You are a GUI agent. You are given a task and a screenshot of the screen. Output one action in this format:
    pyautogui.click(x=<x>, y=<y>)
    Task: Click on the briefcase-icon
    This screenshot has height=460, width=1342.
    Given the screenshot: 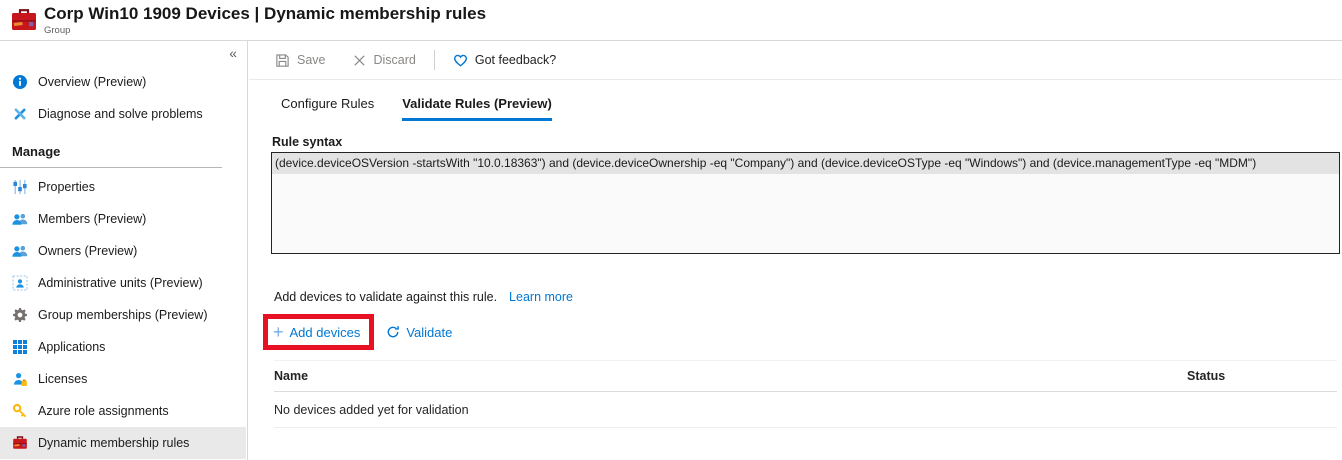 What is the action you would take?
    pyautogui.click(x=20, y=443)
    